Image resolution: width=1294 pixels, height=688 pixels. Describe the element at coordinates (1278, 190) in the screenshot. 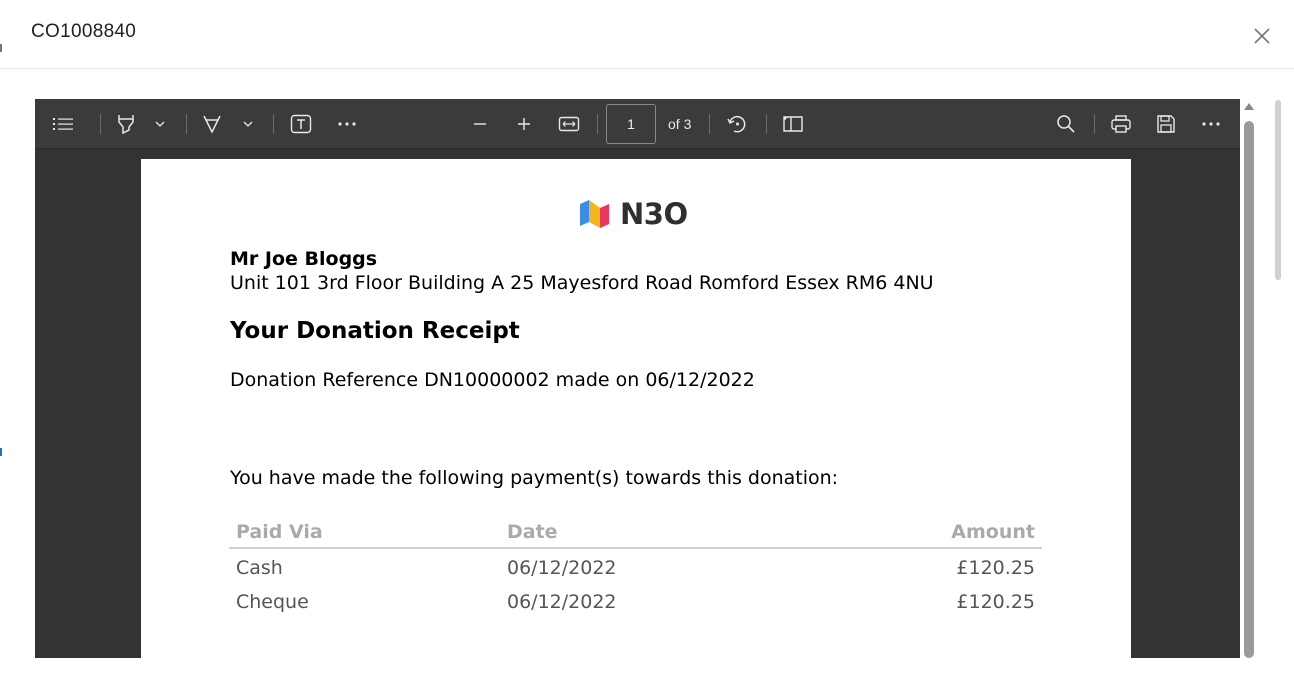

I see `dialog-scroll-thumb` at that location.